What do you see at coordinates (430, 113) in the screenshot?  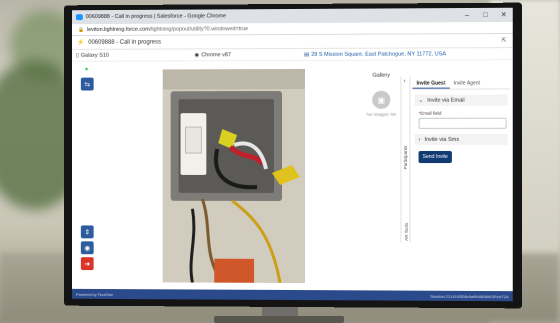 I see `email-field-label: *Email field` at bounding box center [430, 113].